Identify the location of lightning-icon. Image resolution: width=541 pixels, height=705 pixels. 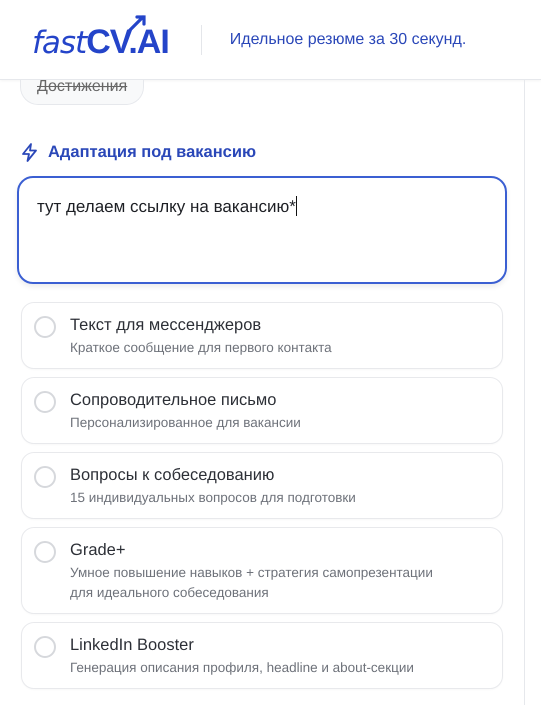
(29, 152).